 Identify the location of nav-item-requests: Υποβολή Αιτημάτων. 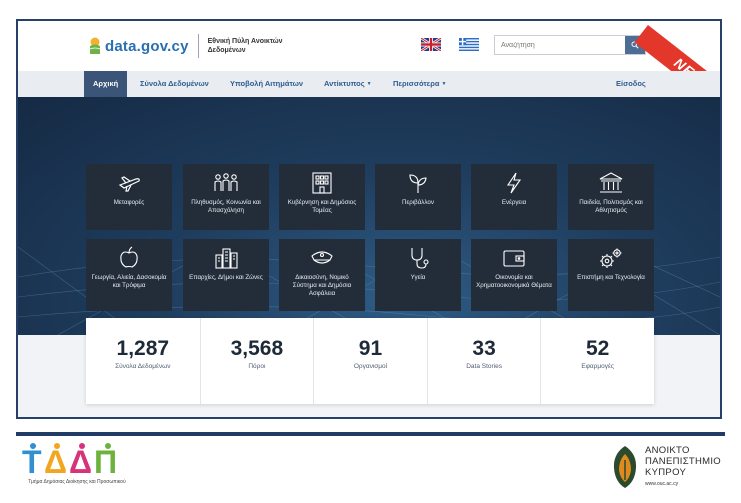
(266, 84).